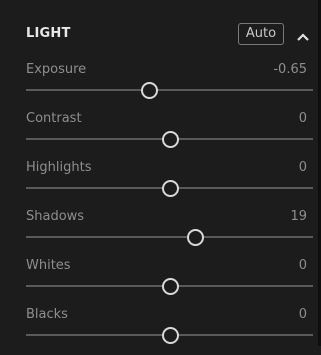  What do you see at coordinates (160, 34) in the screenshot?
I see `panel-header: LIGHT Auto` at bounding box center [160, 34].